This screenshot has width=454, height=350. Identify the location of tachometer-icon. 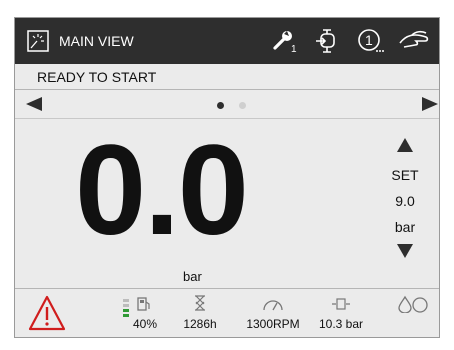
(273, 305).